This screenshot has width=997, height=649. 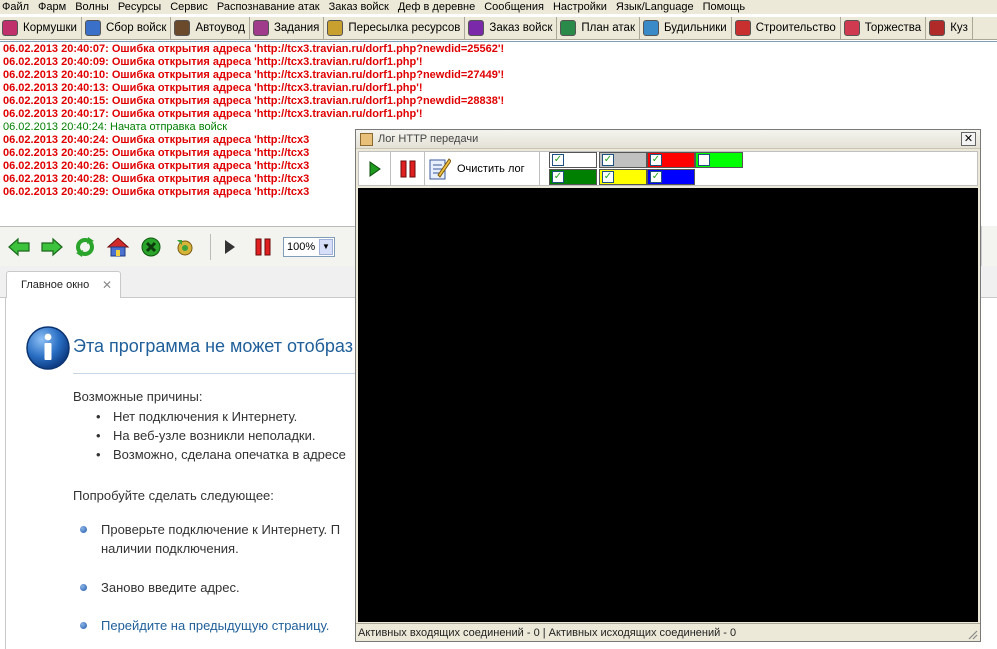 What do you see at coordinates (521, 28) in the screenshot?
I see `toolbar-button-label: Заказ войск` at bounding box center [521, 28].